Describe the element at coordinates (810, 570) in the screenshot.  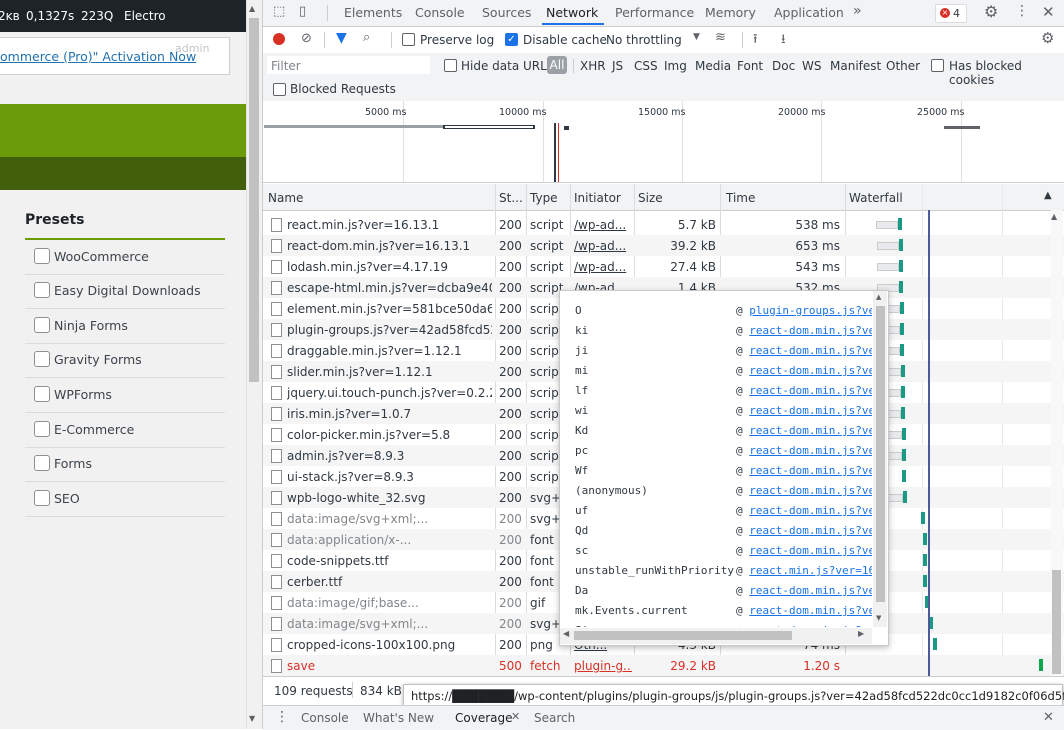
I see `stack-source-link: react.min.js?ver=16` at that location.